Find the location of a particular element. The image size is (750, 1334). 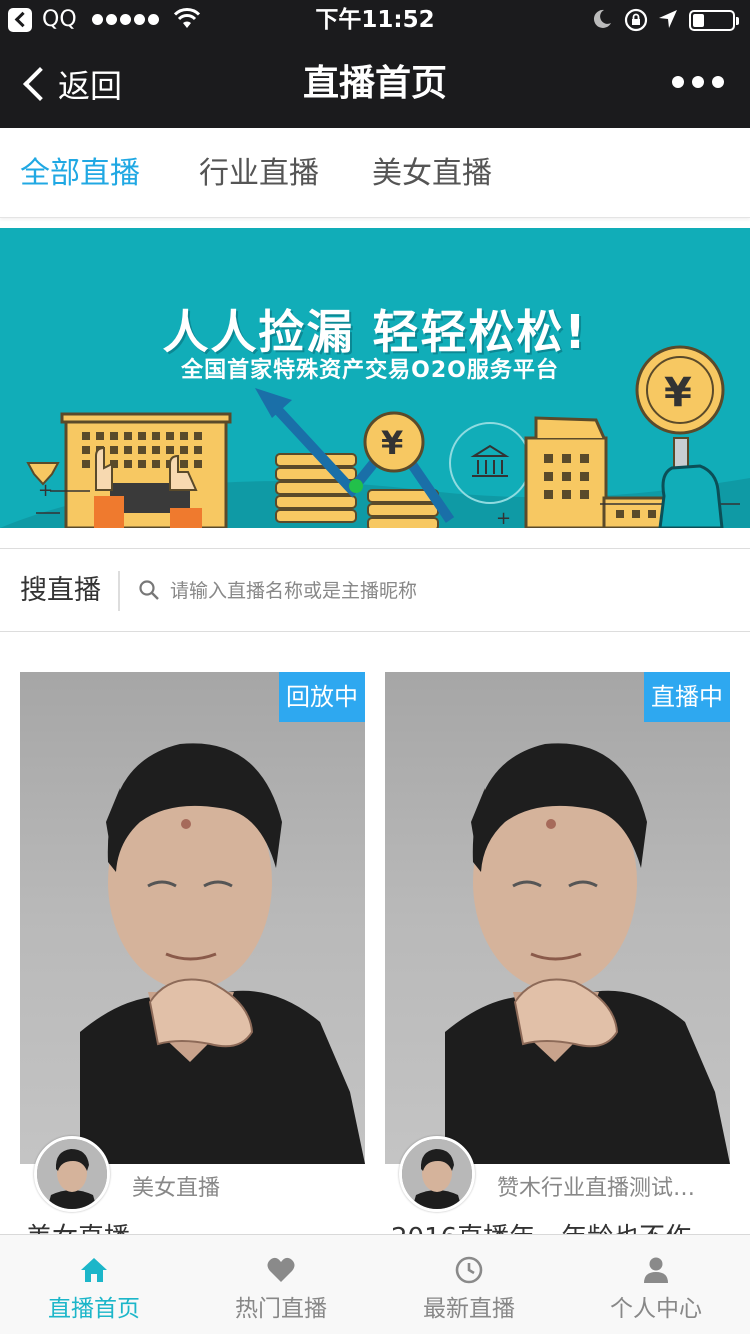

tab-home: 直播首页 is located at coordinates (94, 1284).